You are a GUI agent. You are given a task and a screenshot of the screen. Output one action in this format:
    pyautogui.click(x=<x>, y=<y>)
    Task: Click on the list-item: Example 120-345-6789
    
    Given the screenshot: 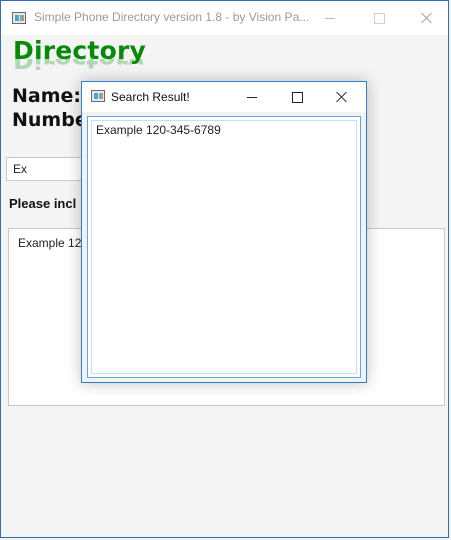 What is the action you would take?
    pyautogui.click(x=158, y=130)
    